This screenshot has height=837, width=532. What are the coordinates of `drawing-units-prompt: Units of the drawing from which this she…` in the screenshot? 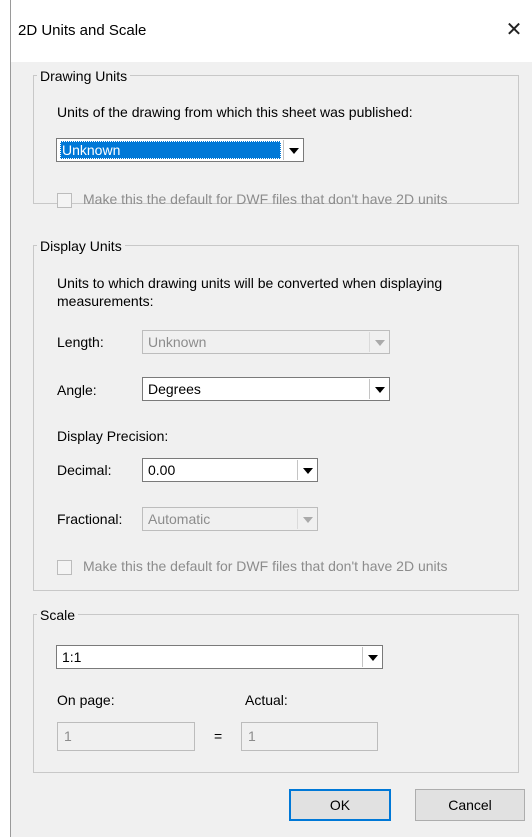 It's located at (235, 112).